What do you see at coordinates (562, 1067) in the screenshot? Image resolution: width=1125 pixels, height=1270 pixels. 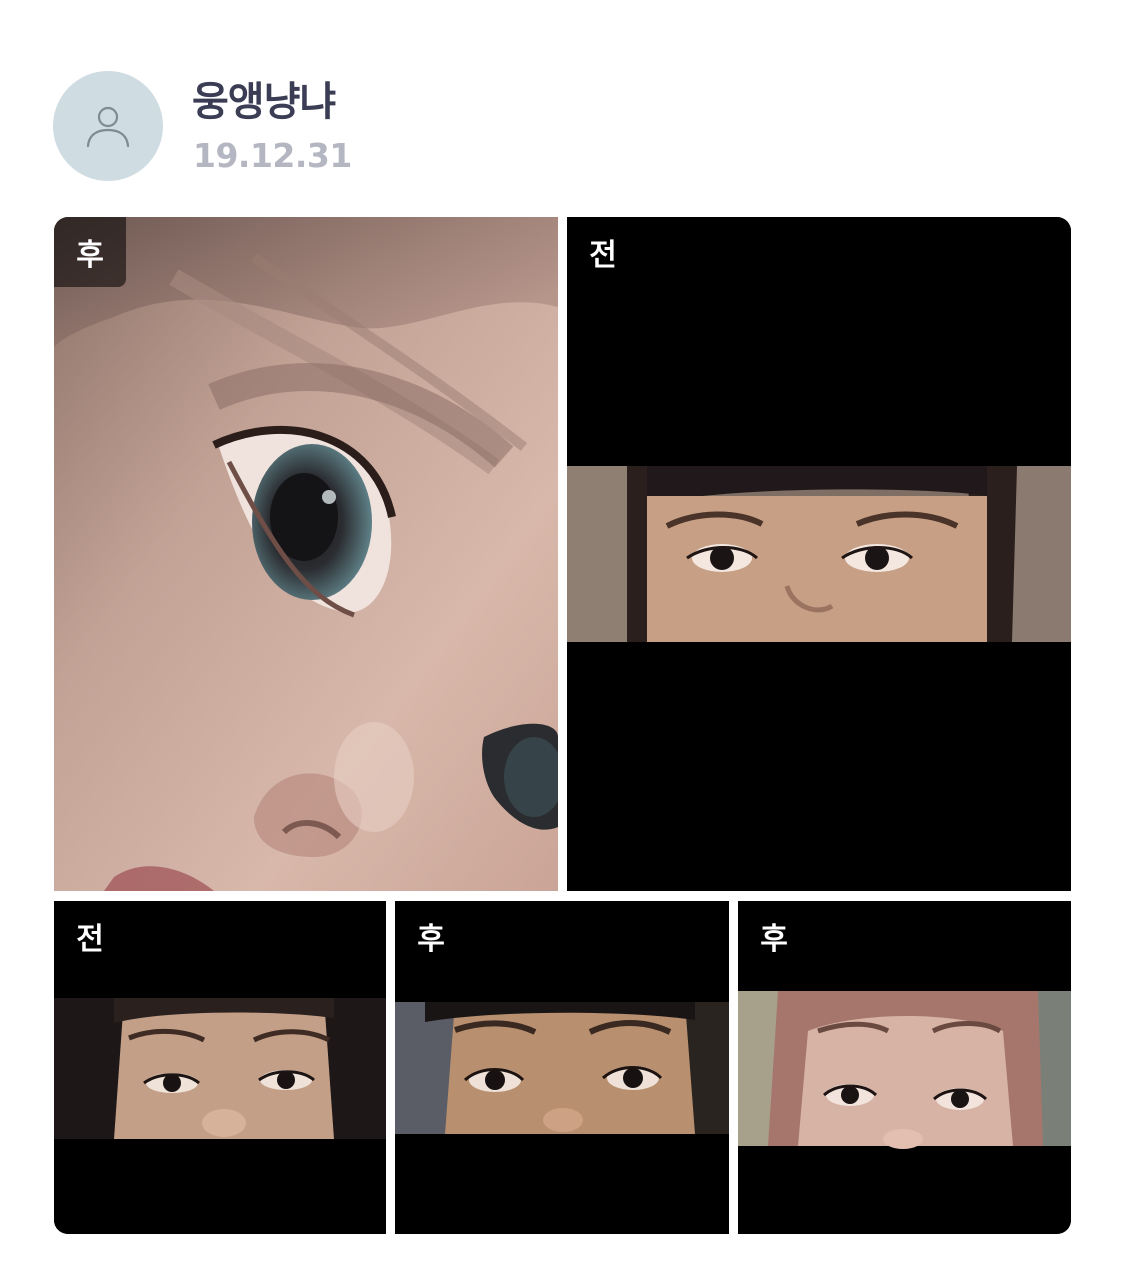 I see `photo-after-2: 후` at bounding box center [562, 1067].